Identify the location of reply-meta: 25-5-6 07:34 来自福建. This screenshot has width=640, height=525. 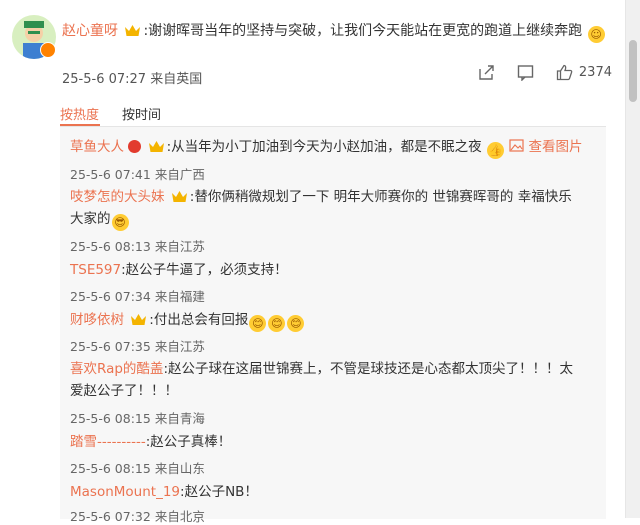
(137, 295).